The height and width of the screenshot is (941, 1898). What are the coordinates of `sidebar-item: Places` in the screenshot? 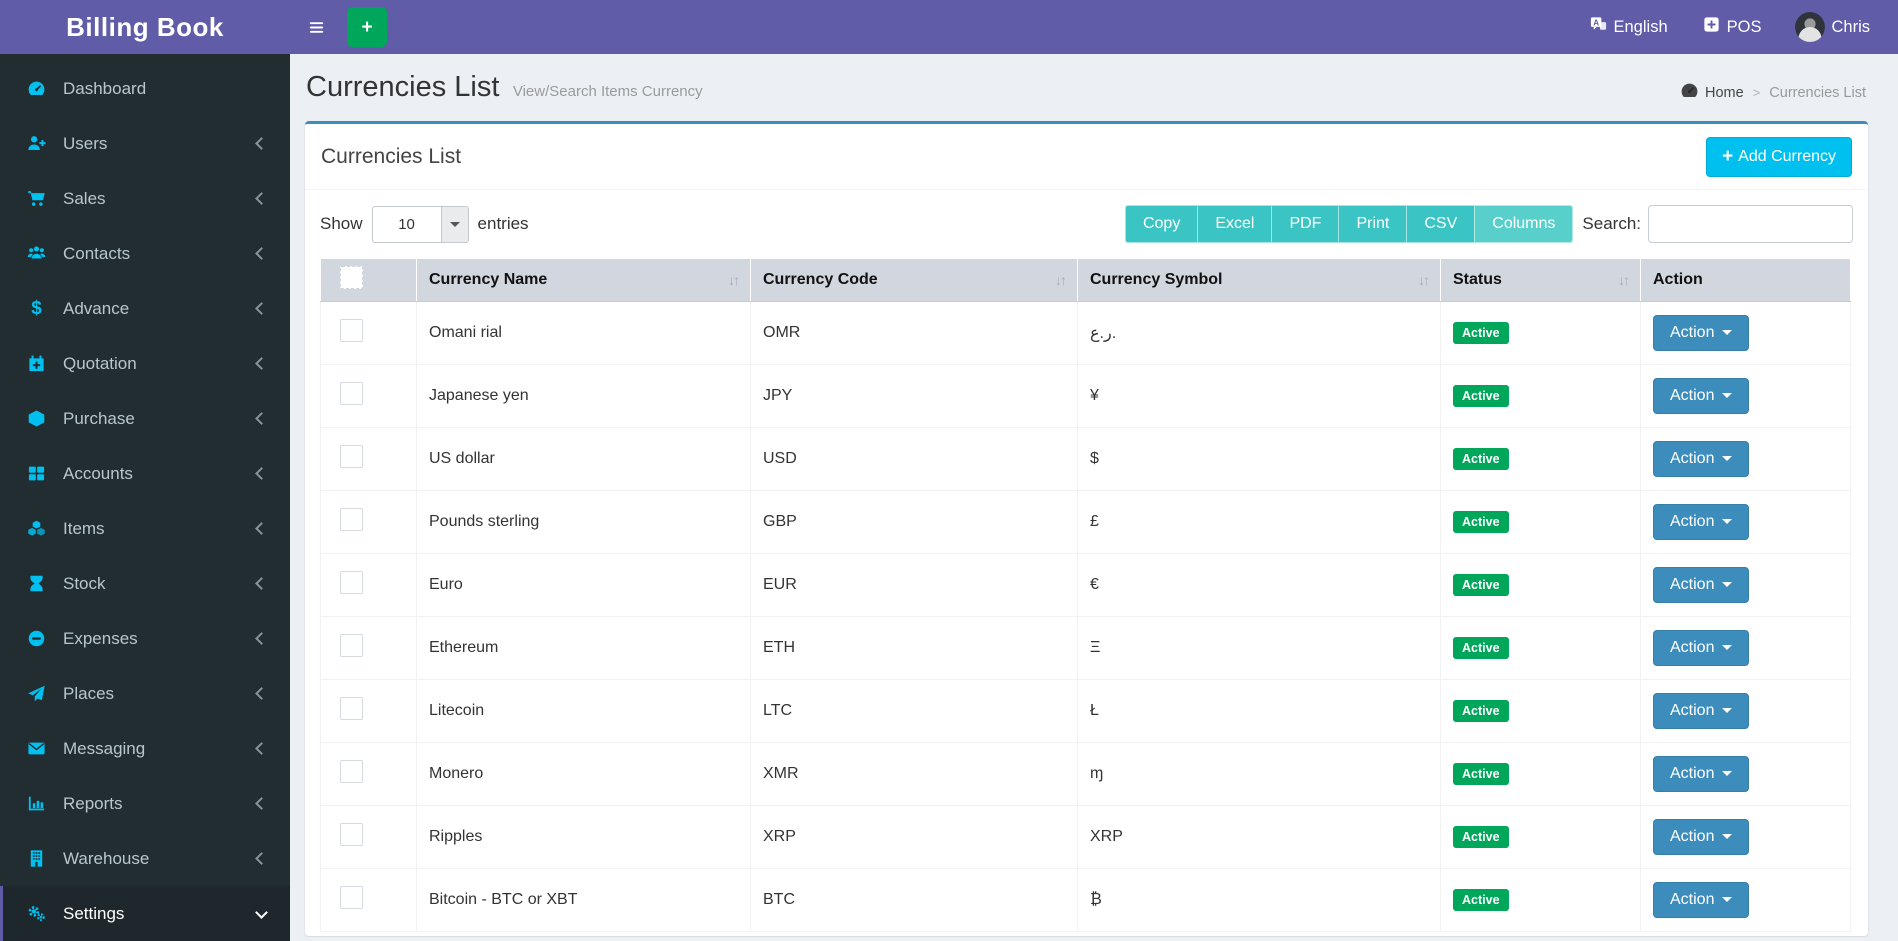 It's located at (145, 693).